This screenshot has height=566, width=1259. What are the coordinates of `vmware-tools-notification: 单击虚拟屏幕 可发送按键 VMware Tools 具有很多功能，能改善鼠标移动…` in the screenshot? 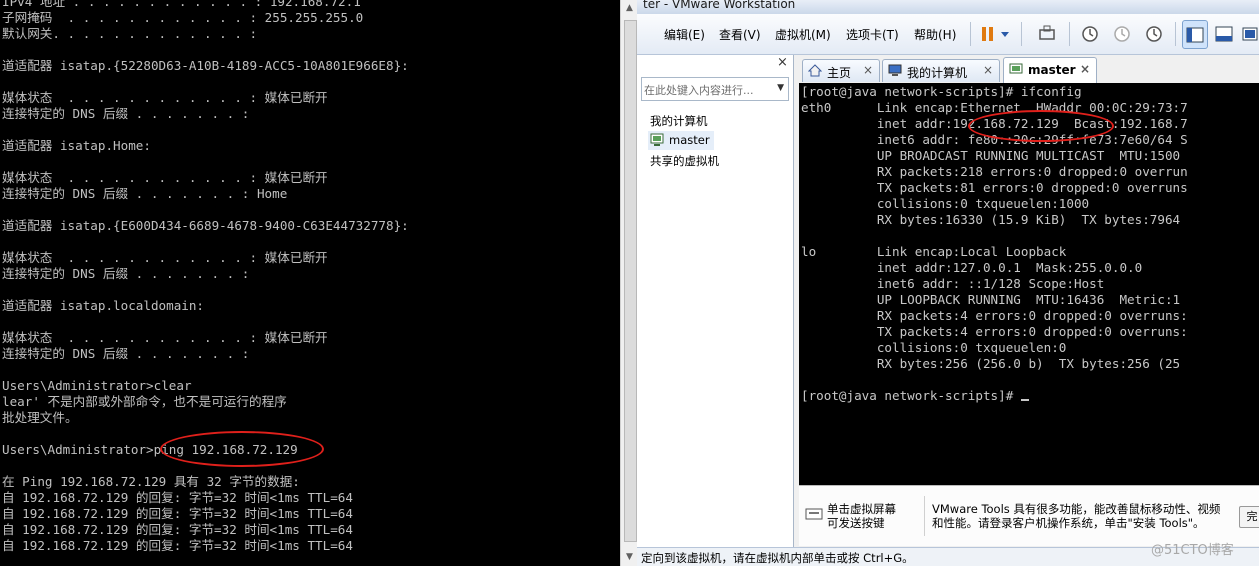 It's located at (1029, 515).